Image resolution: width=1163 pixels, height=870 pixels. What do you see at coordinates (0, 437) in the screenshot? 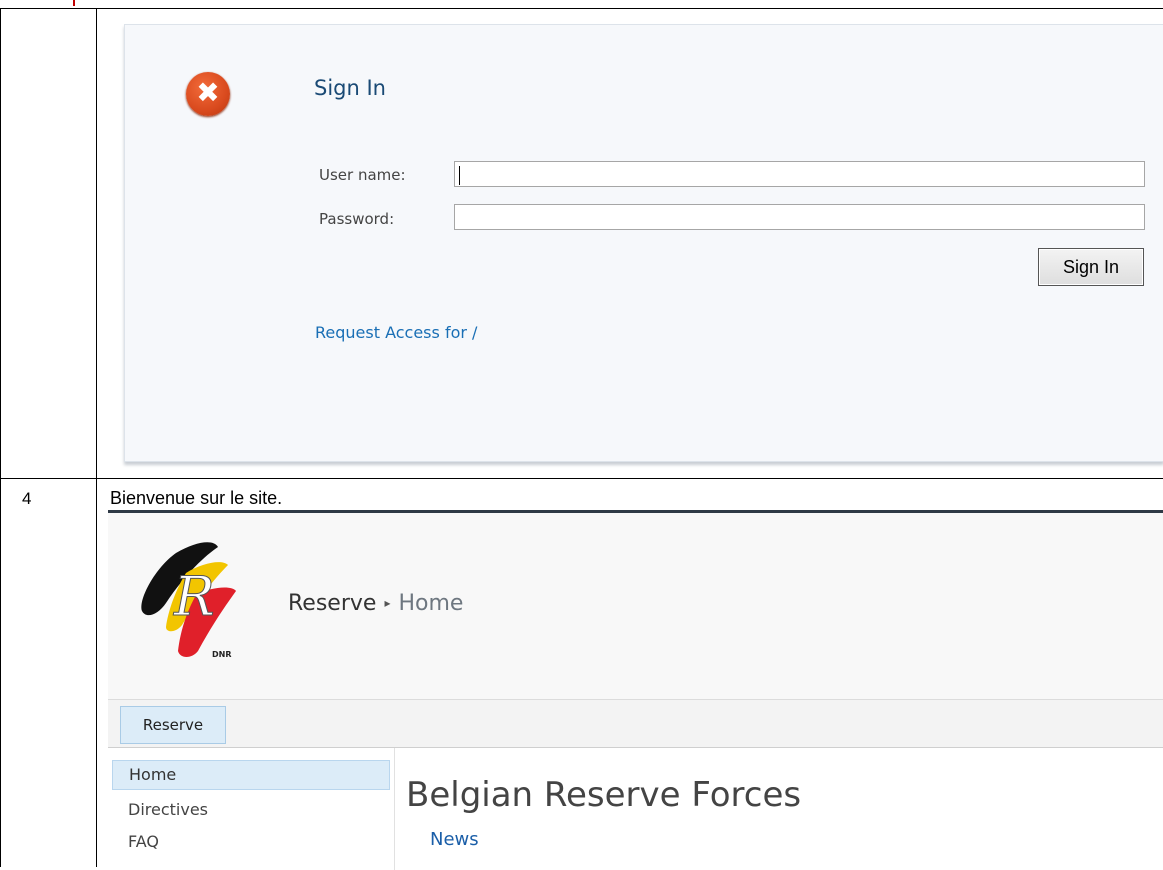
I see `table-left-border` at bounding box center [0, 437].